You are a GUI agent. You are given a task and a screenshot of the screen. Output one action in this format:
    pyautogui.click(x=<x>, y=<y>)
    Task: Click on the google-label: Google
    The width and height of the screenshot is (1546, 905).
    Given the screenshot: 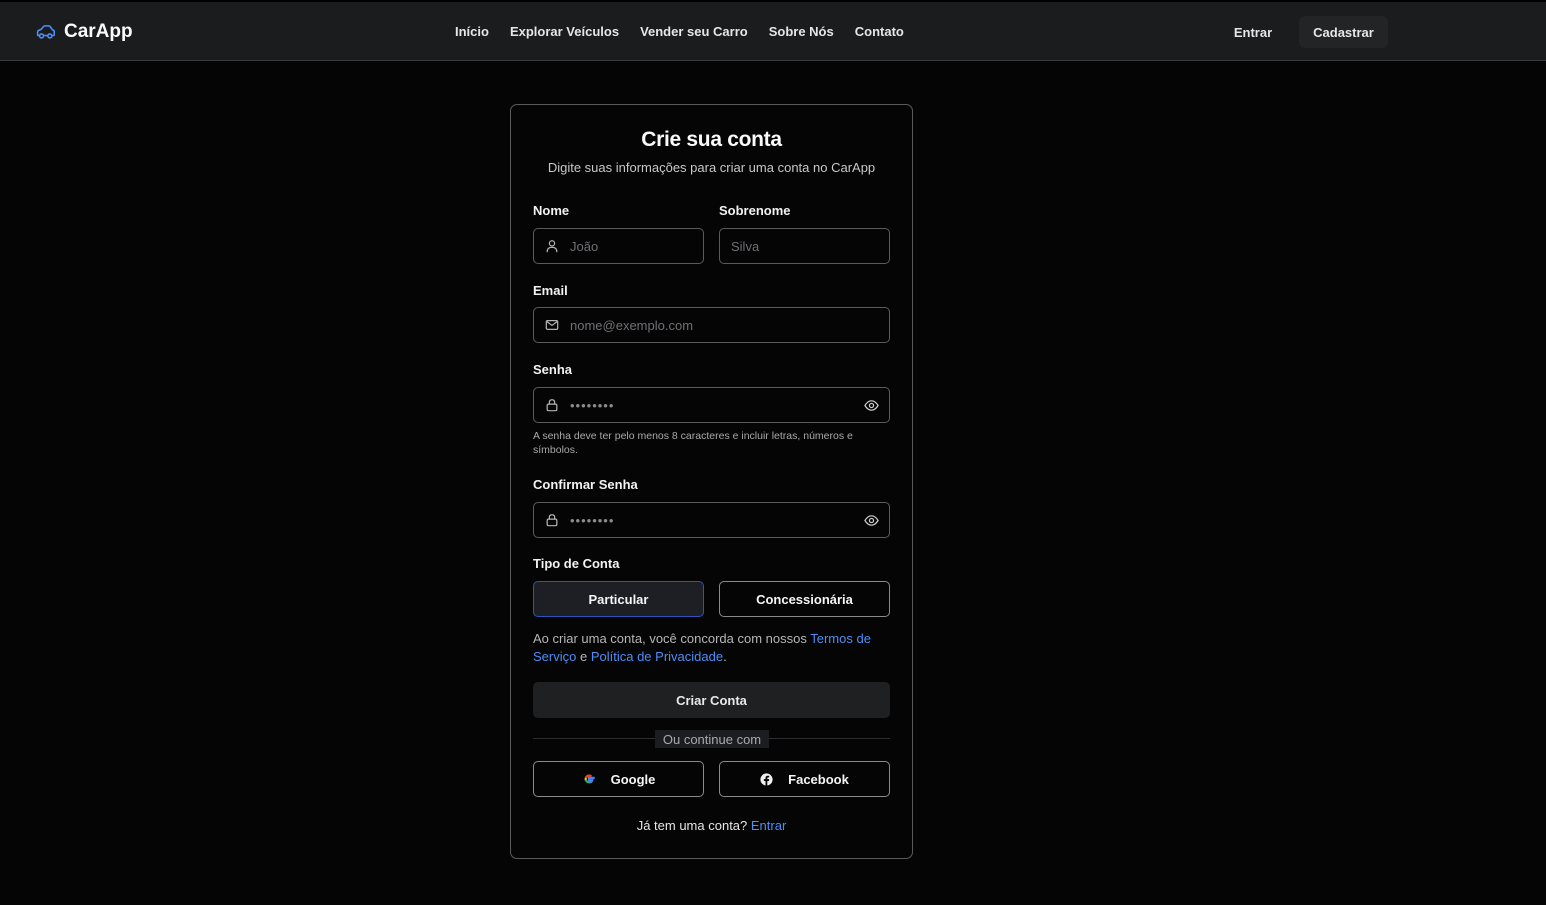 What is the action you would take?
    pyautogui.click(x=633, y=779)
    